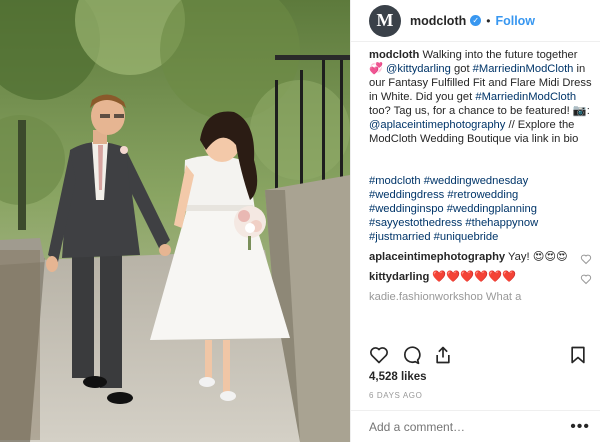 The height and width of the screenshot is (442, 600). Describe the element at coordinates (461, 69) in the screenshot. I see `caption-text: got` at that location.